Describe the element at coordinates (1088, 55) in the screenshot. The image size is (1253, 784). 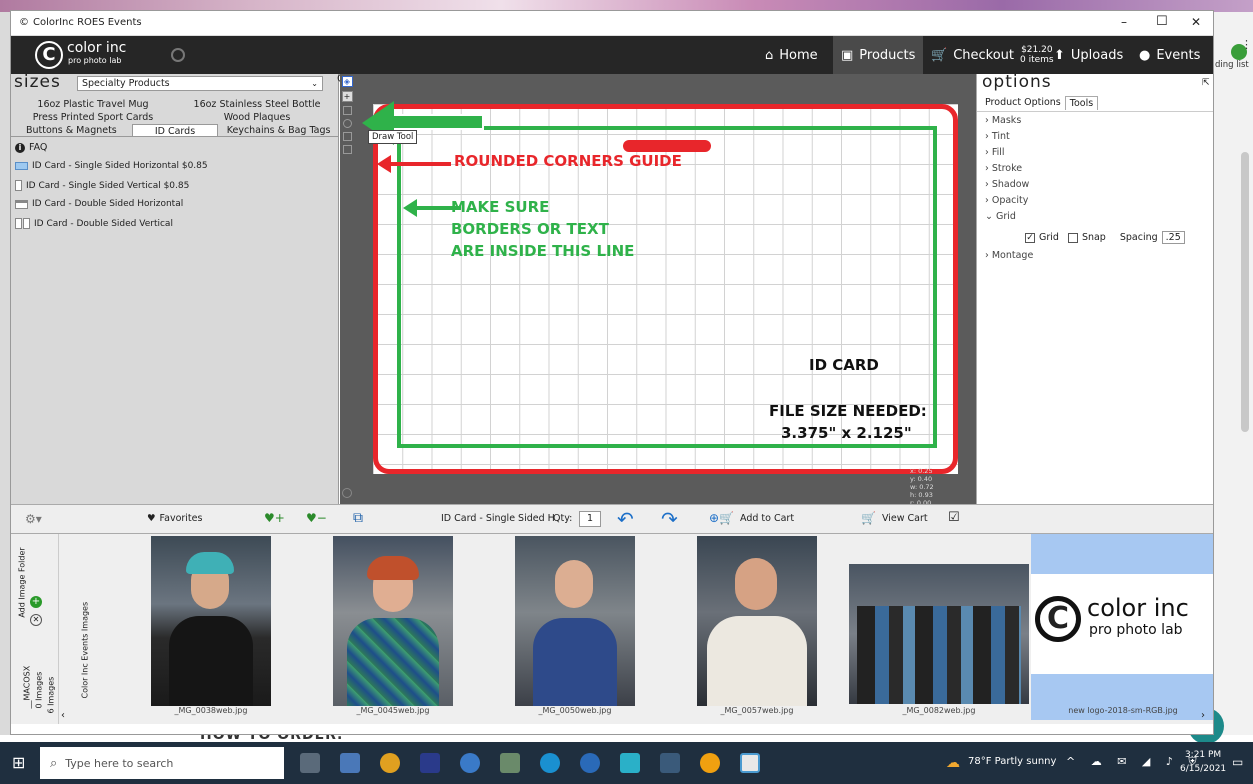
I see `nav-uploads: ⬆ Uploads` at that location.